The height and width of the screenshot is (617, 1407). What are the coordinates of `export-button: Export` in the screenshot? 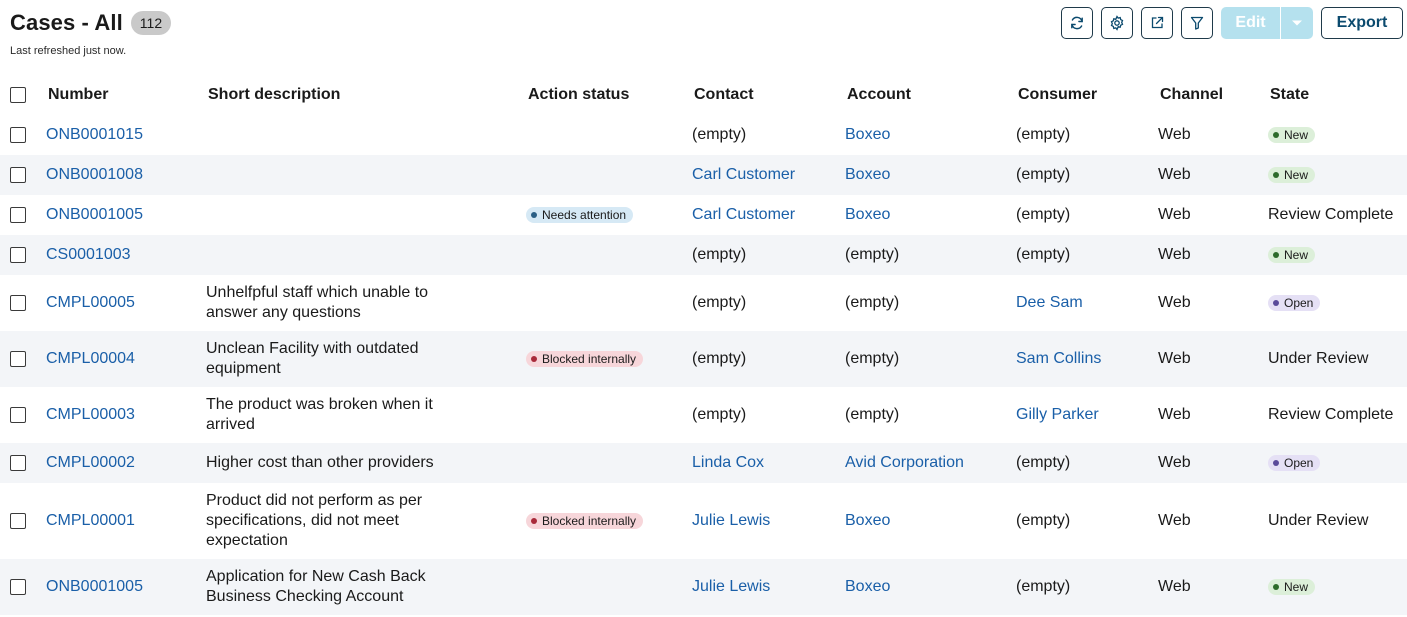 It's located at (1362, 23).